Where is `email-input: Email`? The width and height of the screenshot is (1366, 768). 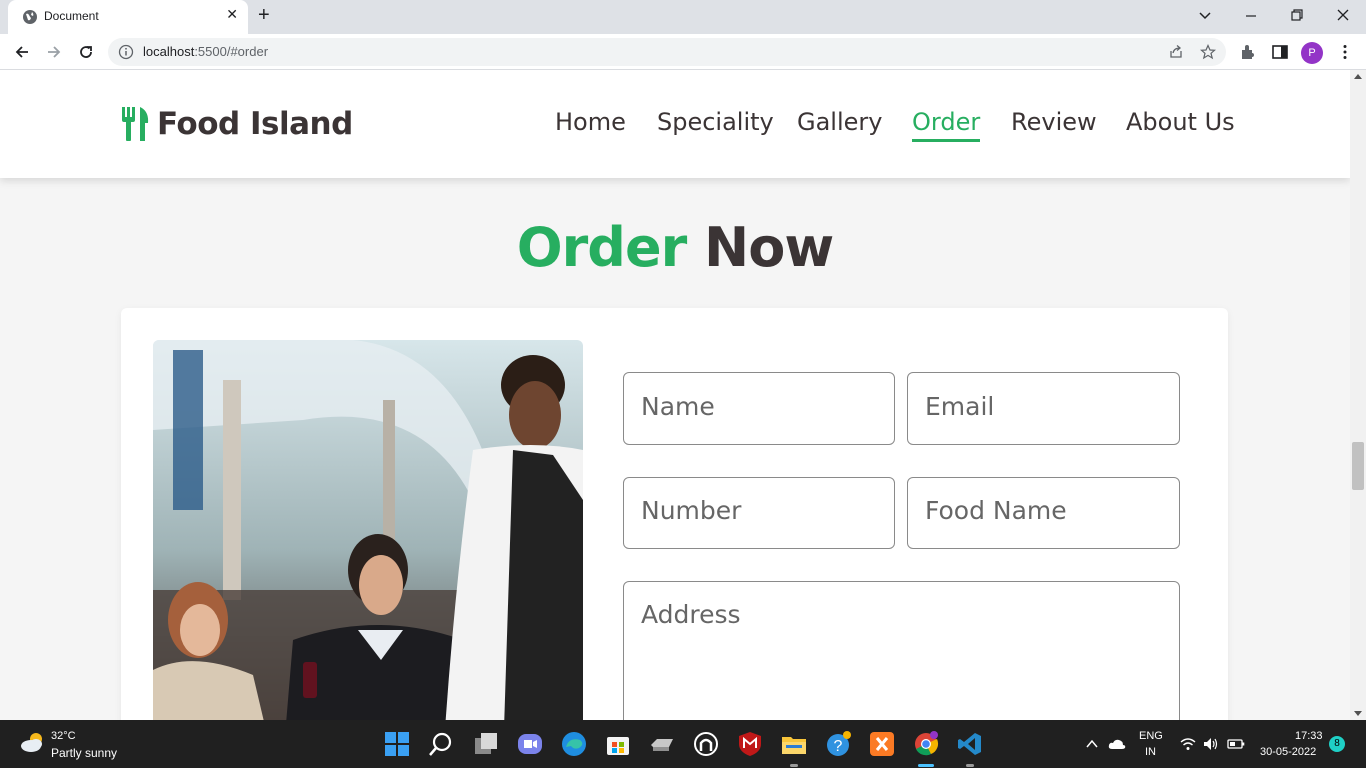 email-input: Email is located at coordinates (1043, 408).